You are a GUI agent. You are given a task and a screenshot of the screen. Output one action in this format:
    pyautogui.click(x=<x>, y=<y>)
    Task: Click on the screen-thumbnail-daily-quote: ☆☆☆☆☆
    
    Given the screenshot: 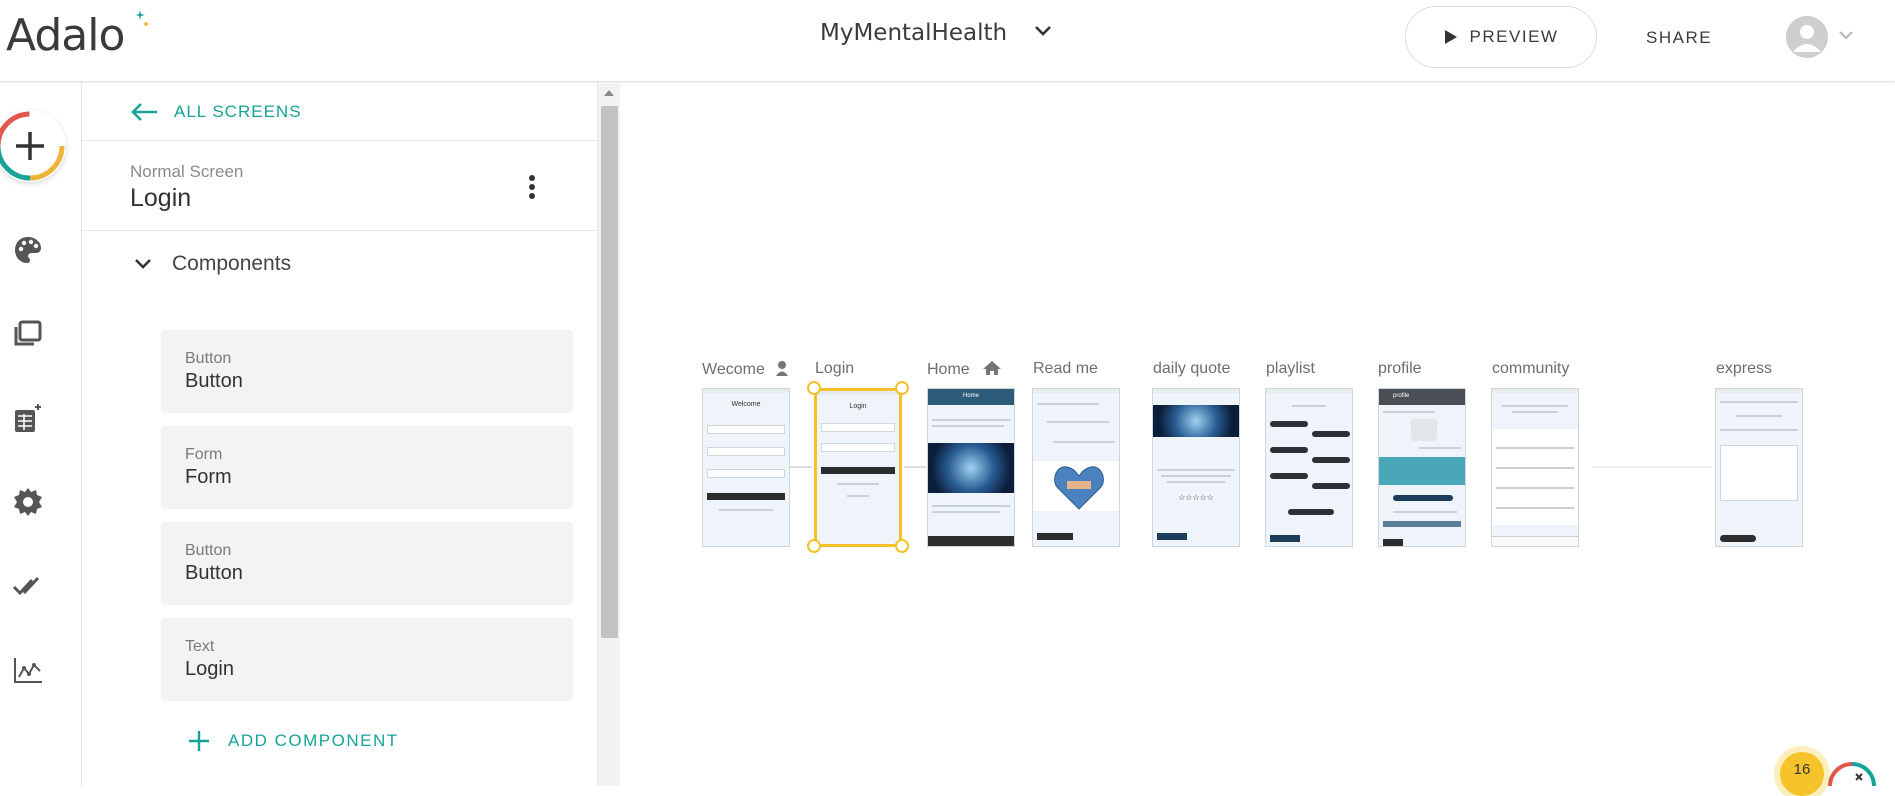 What is the action you would take?
    pyautogui.click(x=1196, y=467)
    